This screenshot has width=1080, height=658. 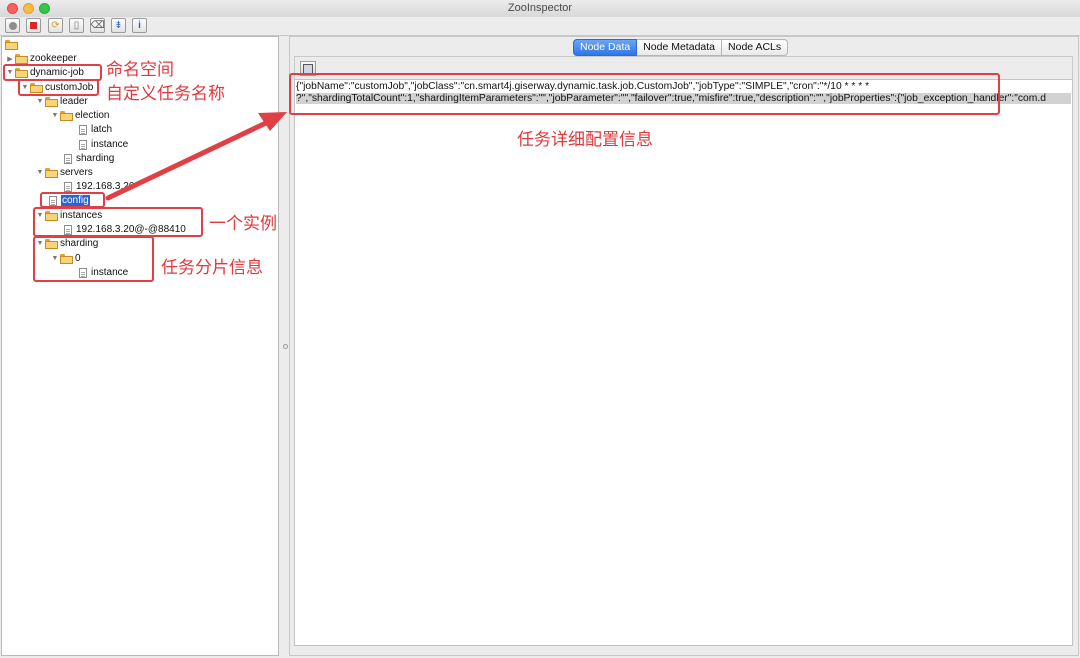 I want to click on annotation-arrow, so click(x=196, y=156).